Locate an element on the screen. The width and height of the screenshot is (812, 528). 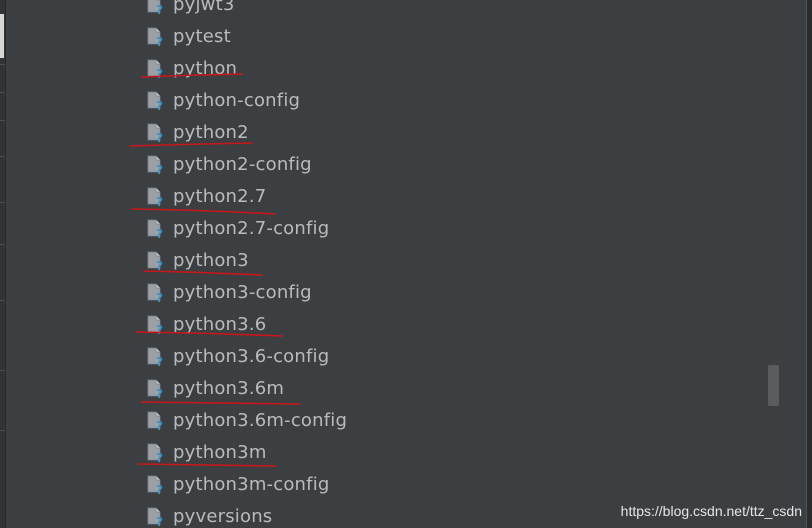
tree-item: ? python2-config is located at coordinates (229, 164).